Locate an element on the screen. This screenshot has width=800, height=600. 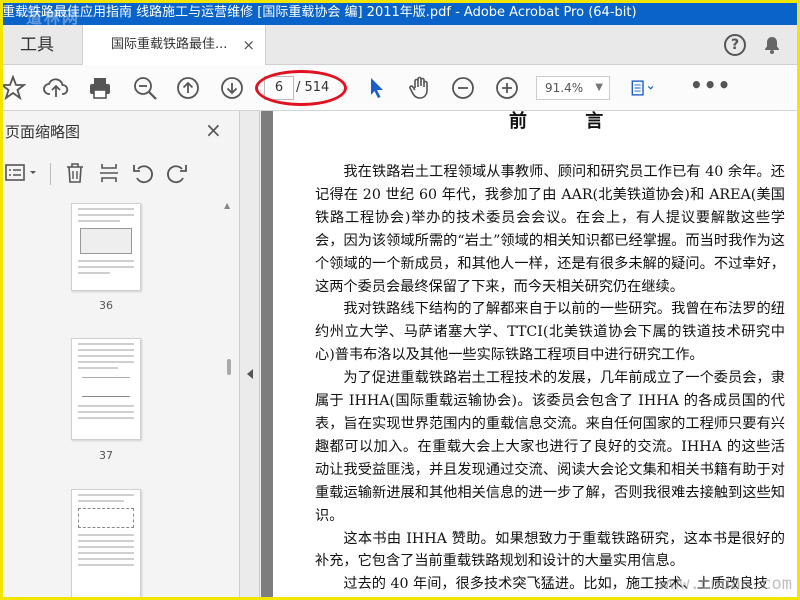
panel-title: 页面缩略图 is located at coordinates (43, 132).